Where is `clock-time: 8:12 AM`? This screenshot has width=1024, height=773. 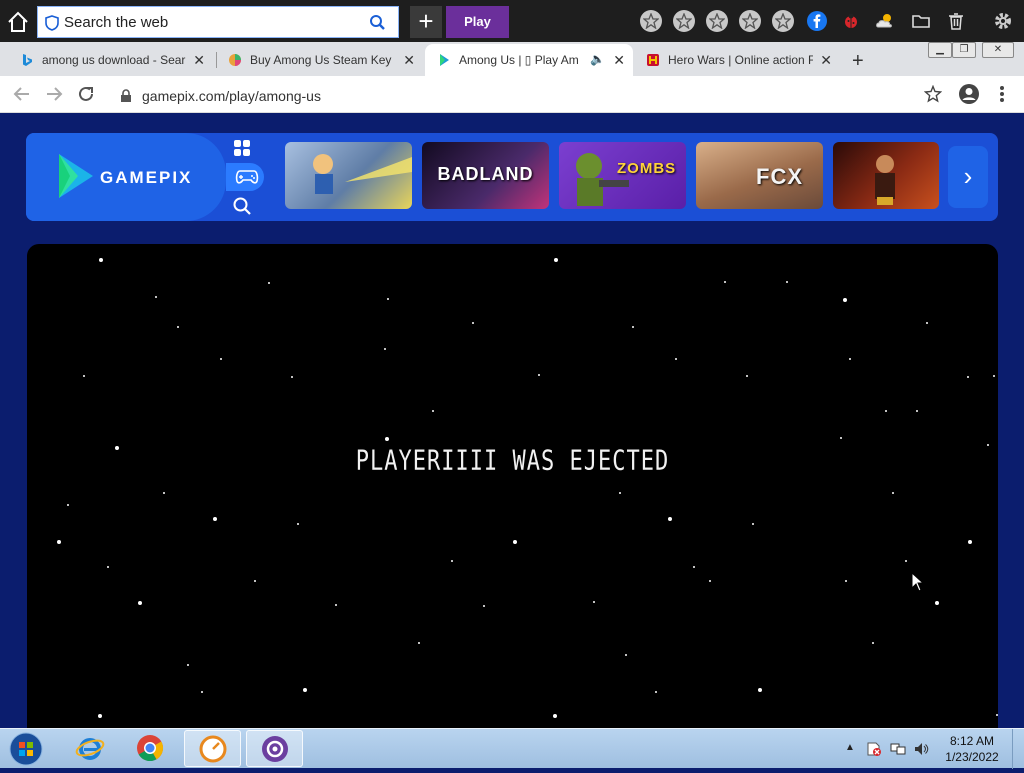 clock-time: 8:12 AM is located at coordinates (972, 741).